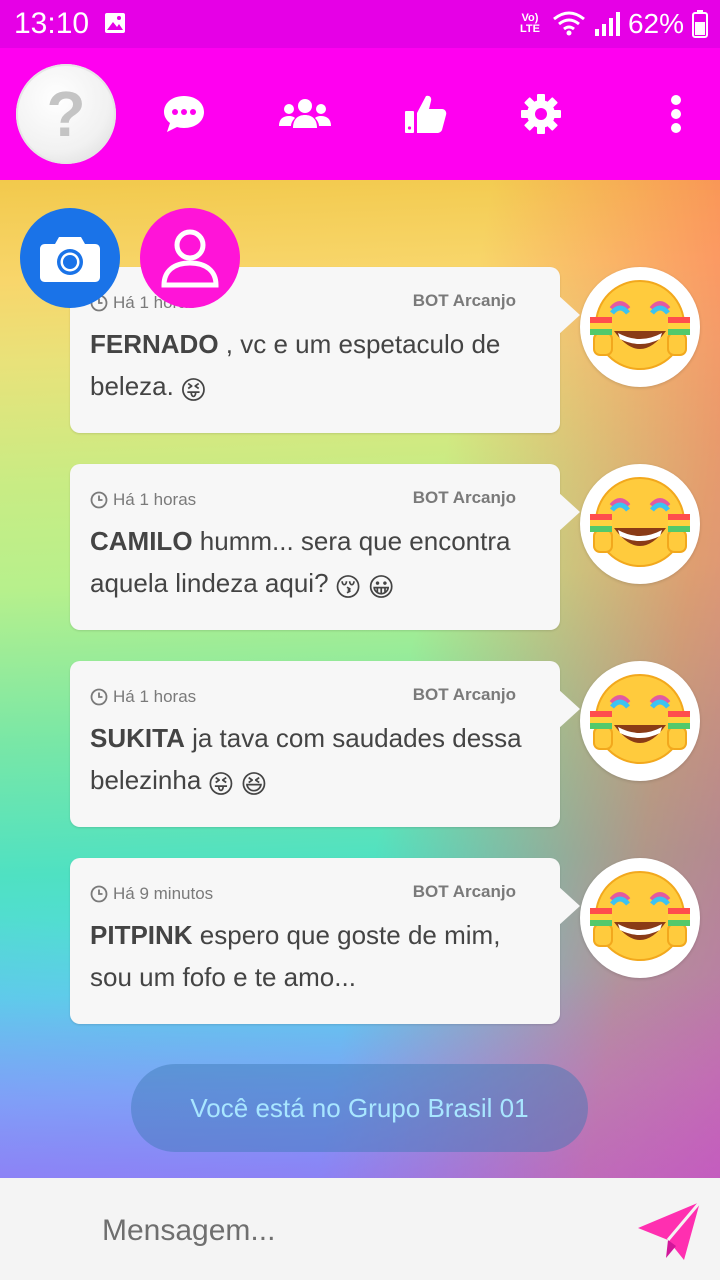  I want to click on gallery-notification-icon, so click(115, 23).